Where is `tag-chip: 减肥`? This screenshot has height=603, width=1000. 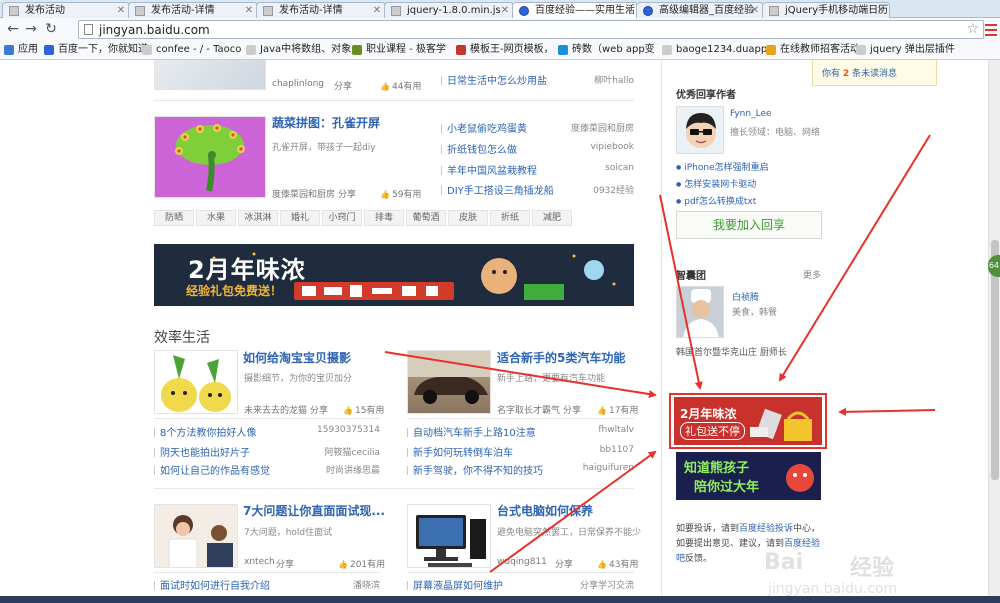
tag-chip: 减肥 is located at coordinates (552, 218).